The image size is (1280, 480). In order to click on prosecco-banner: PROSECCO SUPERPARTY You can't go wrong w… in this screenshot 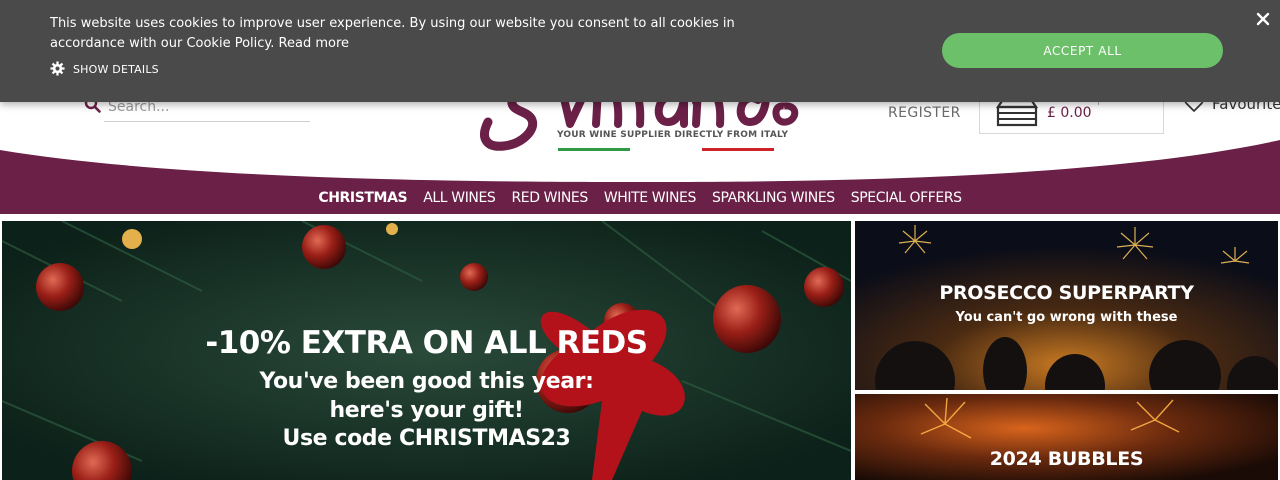, I will do `click(1066, 305)`.